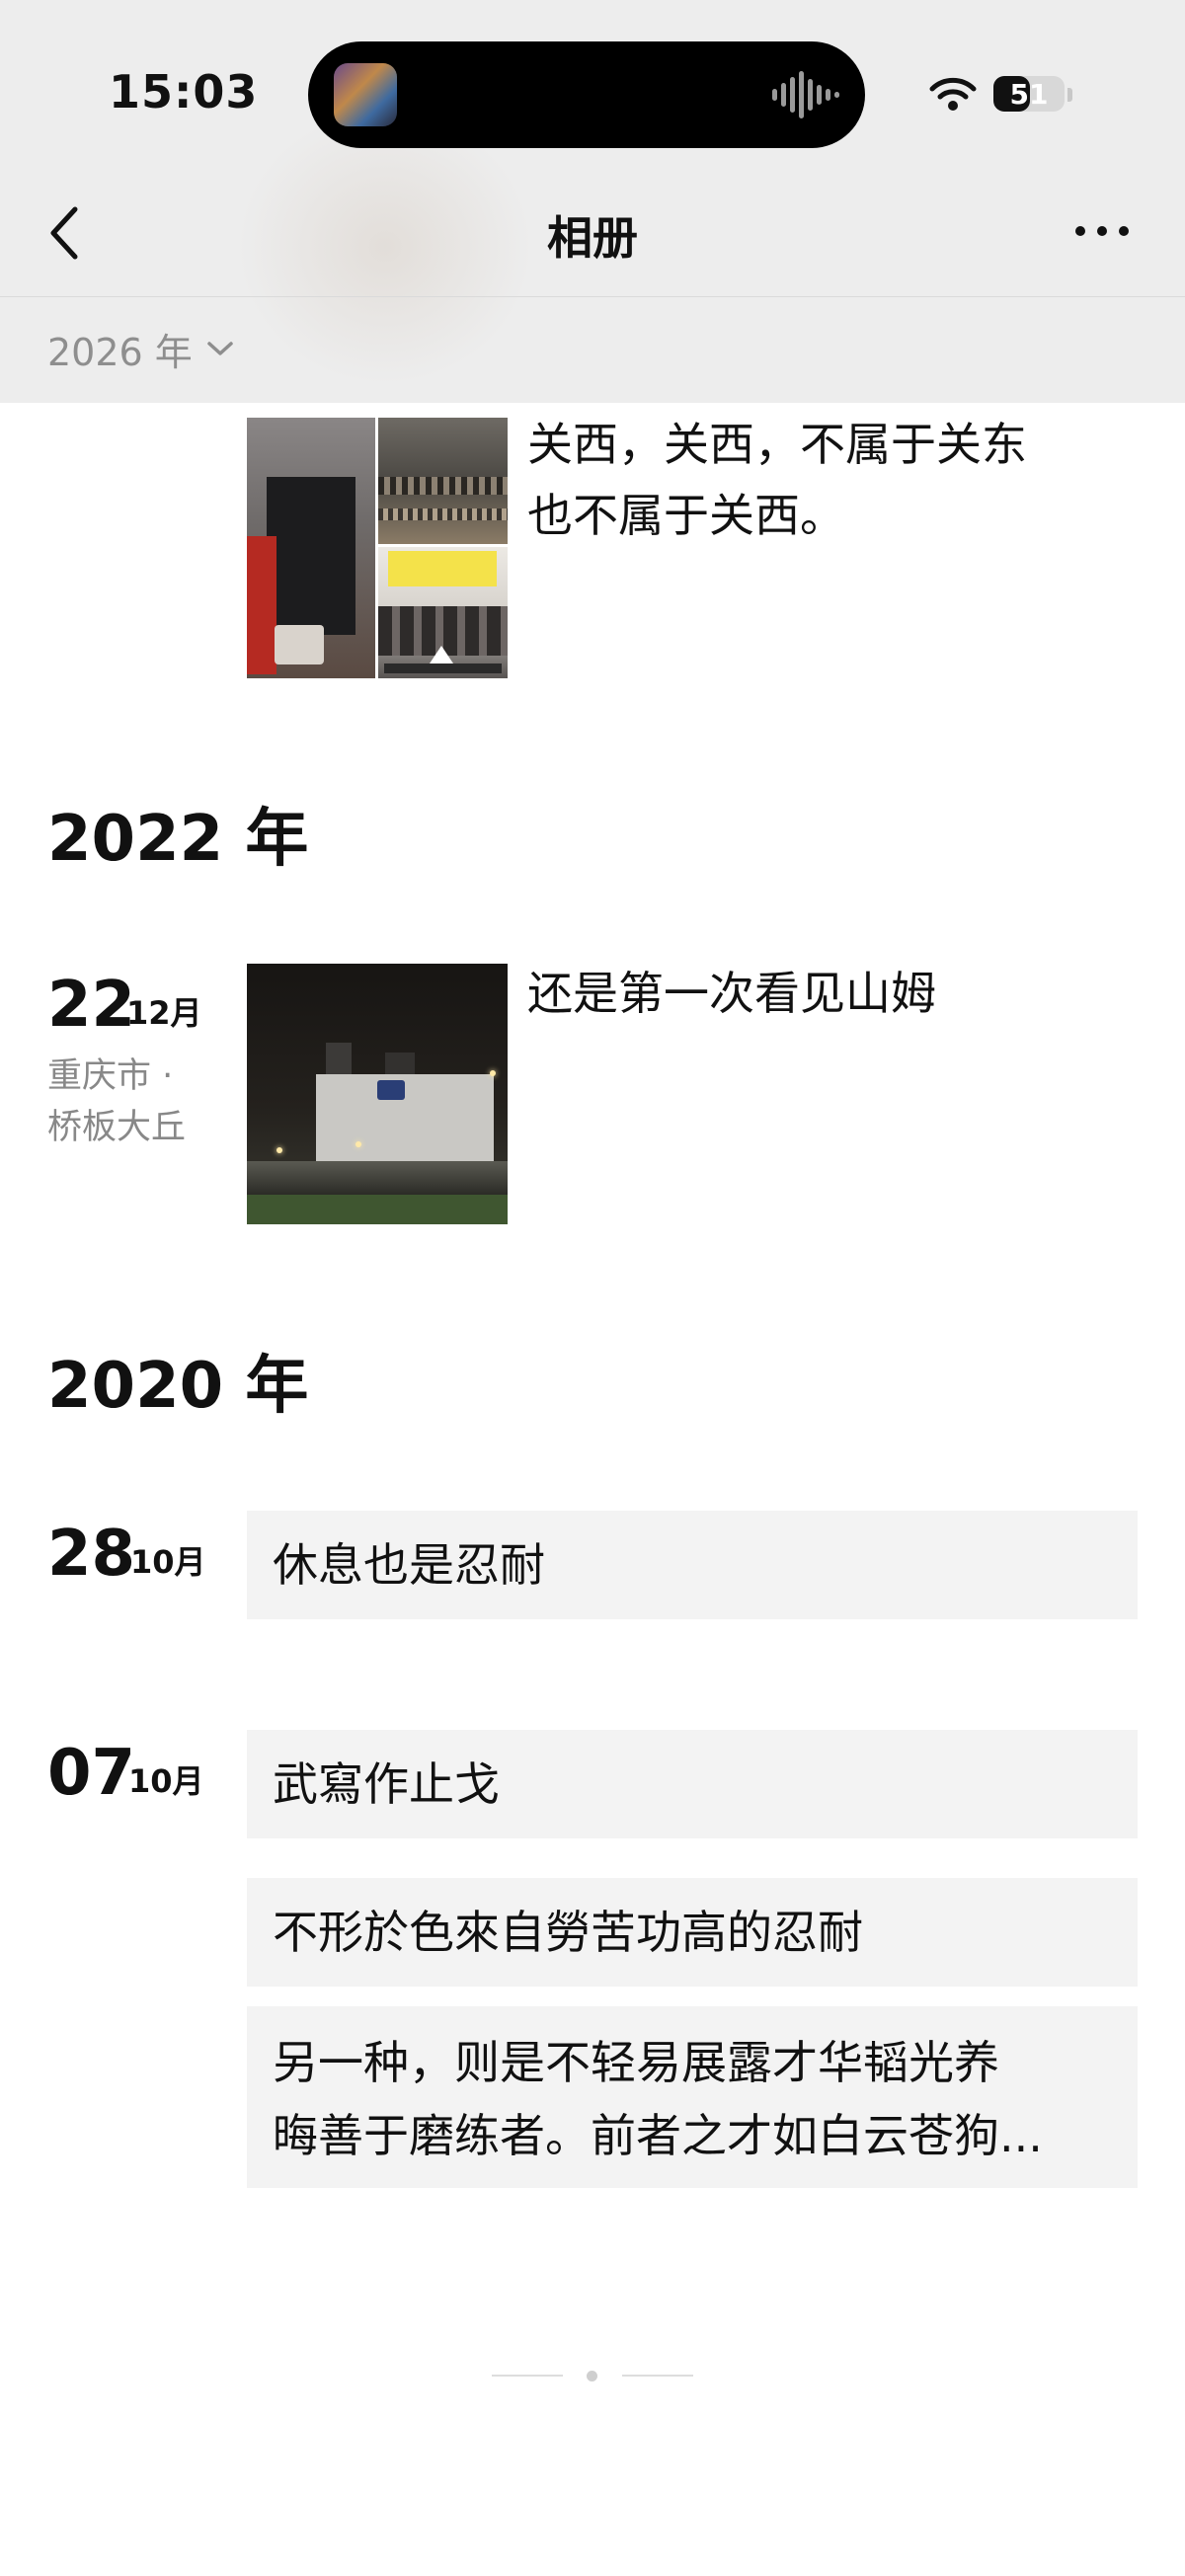 This screenshot has height=2576, width=1185. What do you see at coordinates (146, 1102) in the screenshot?
I see `post-location: 重庆市 · 桥板大丘` at bounding box center [146, 1102].